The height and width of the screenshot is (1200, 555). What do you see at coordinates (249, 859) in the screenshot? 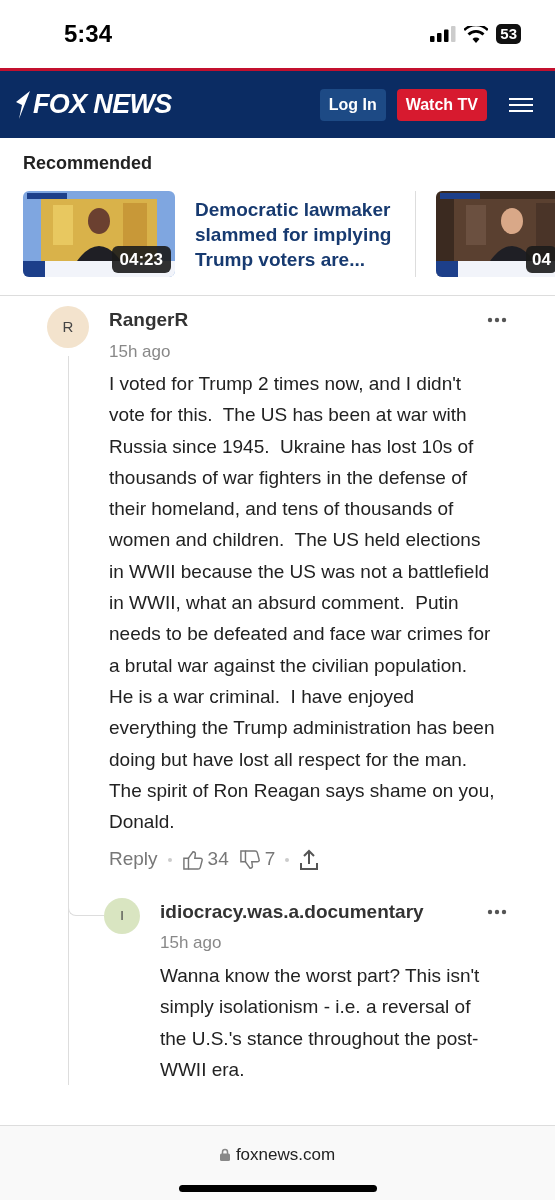
I see `thumbs-down-icon` at bounding box center [249, 859].